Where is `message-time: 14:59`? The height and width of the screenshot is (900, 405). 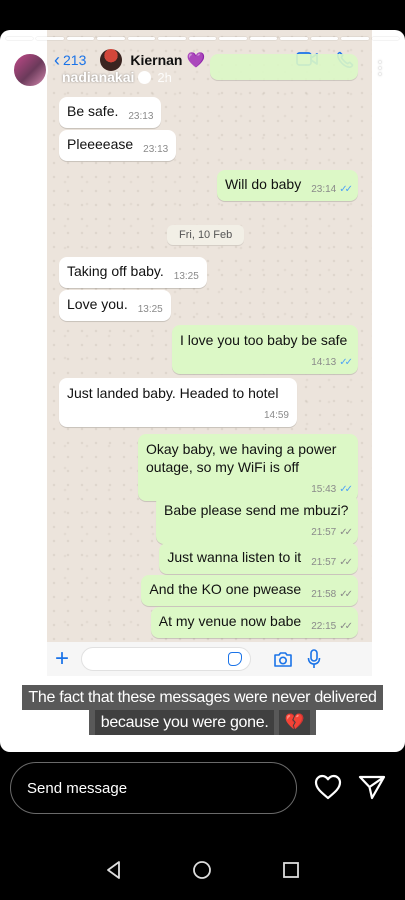 message-time: 14:59 is located at coordinates (276, 415).